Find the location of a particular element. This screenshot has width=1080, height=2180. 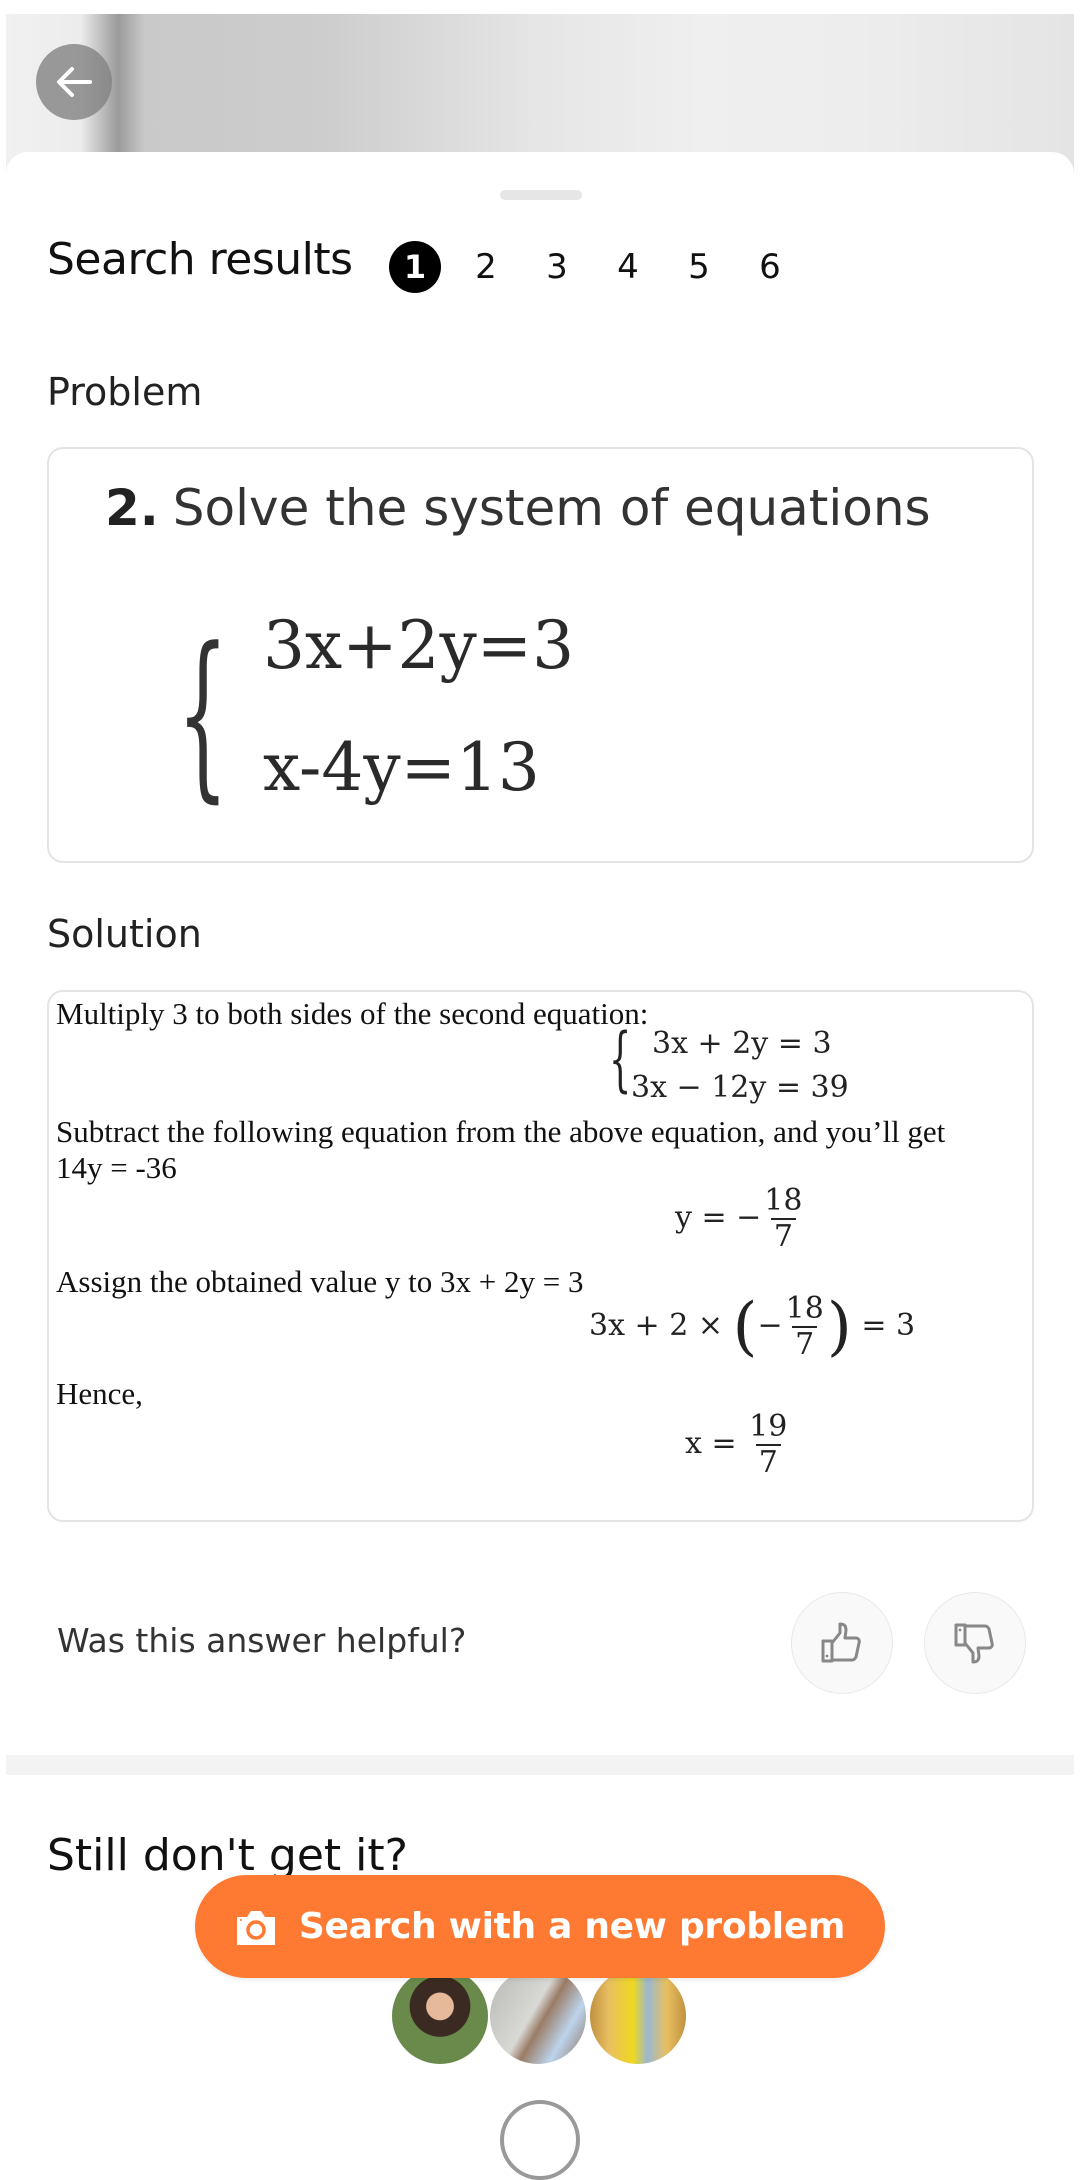

thumbs-up-icon is located at coordinates (841, 1642).